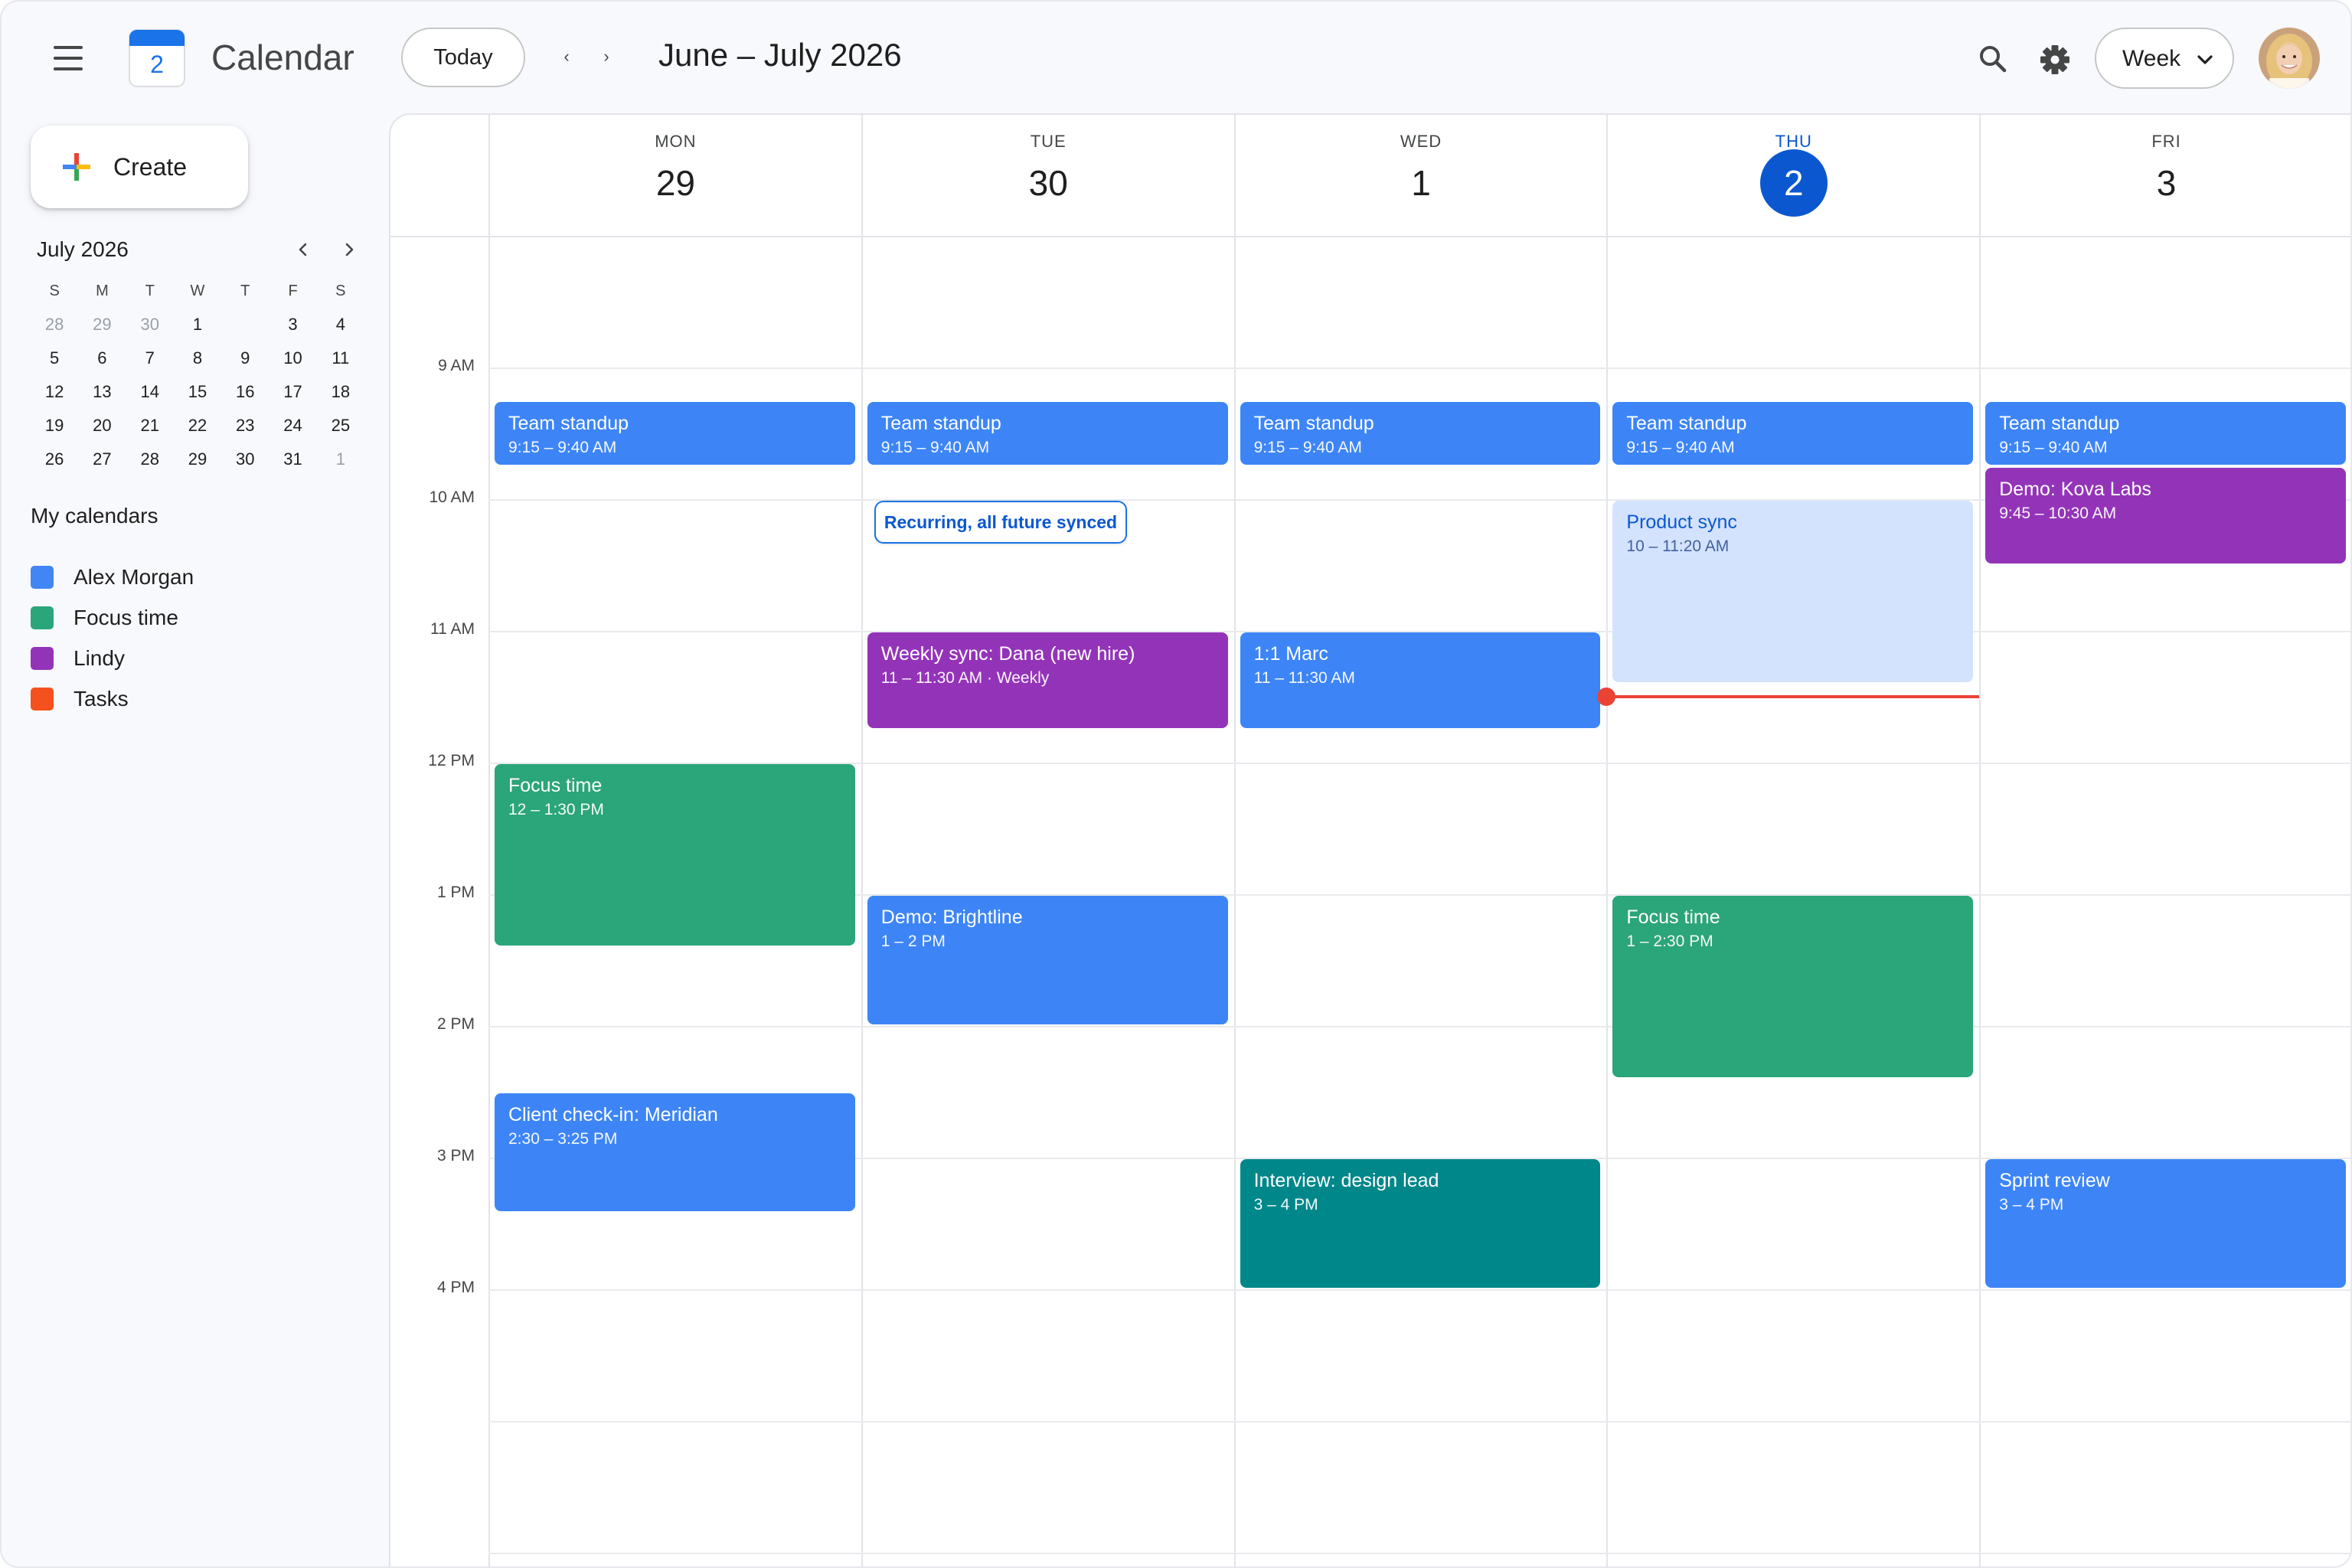 The height and width of the screenshot is (1568, 2352). What do you see at coordinates (2053, 447) in the screenshot?
I see `event-time: 9:15 – 9:40 AM` at bounding box center [2053, 447].